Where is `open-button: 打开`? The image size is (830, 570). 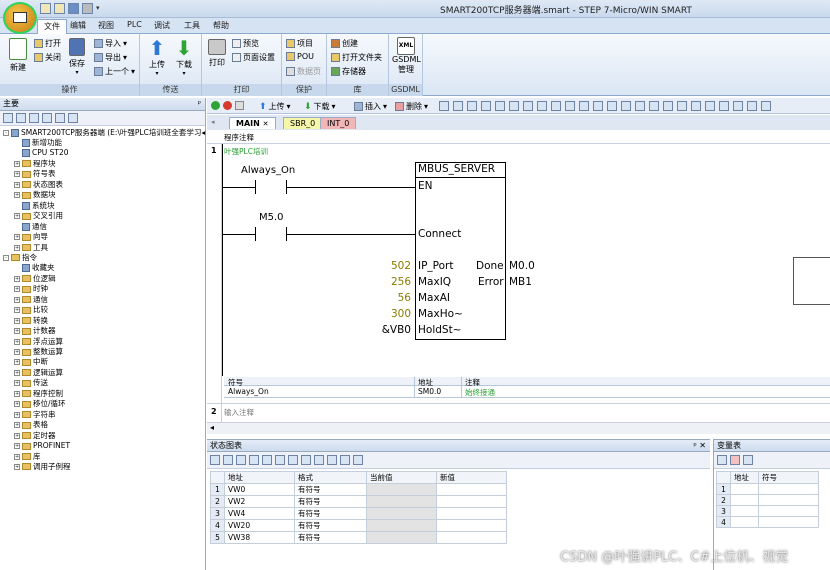
open-button: 打开 is located at coordinates (47, 43).